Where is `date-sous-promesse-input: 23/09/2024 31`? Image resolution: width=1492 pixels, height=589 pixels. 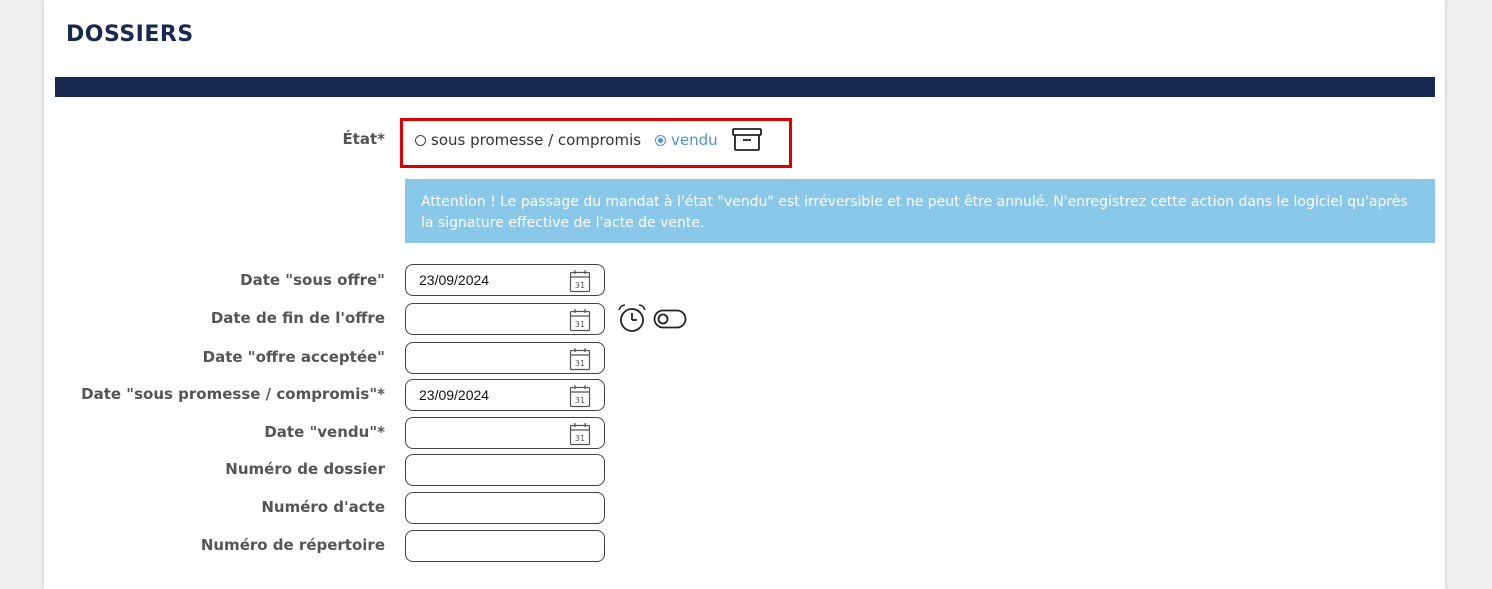 date-sous-promesse-input: 23/09/2024 31 is located at coordinates (505, 395).